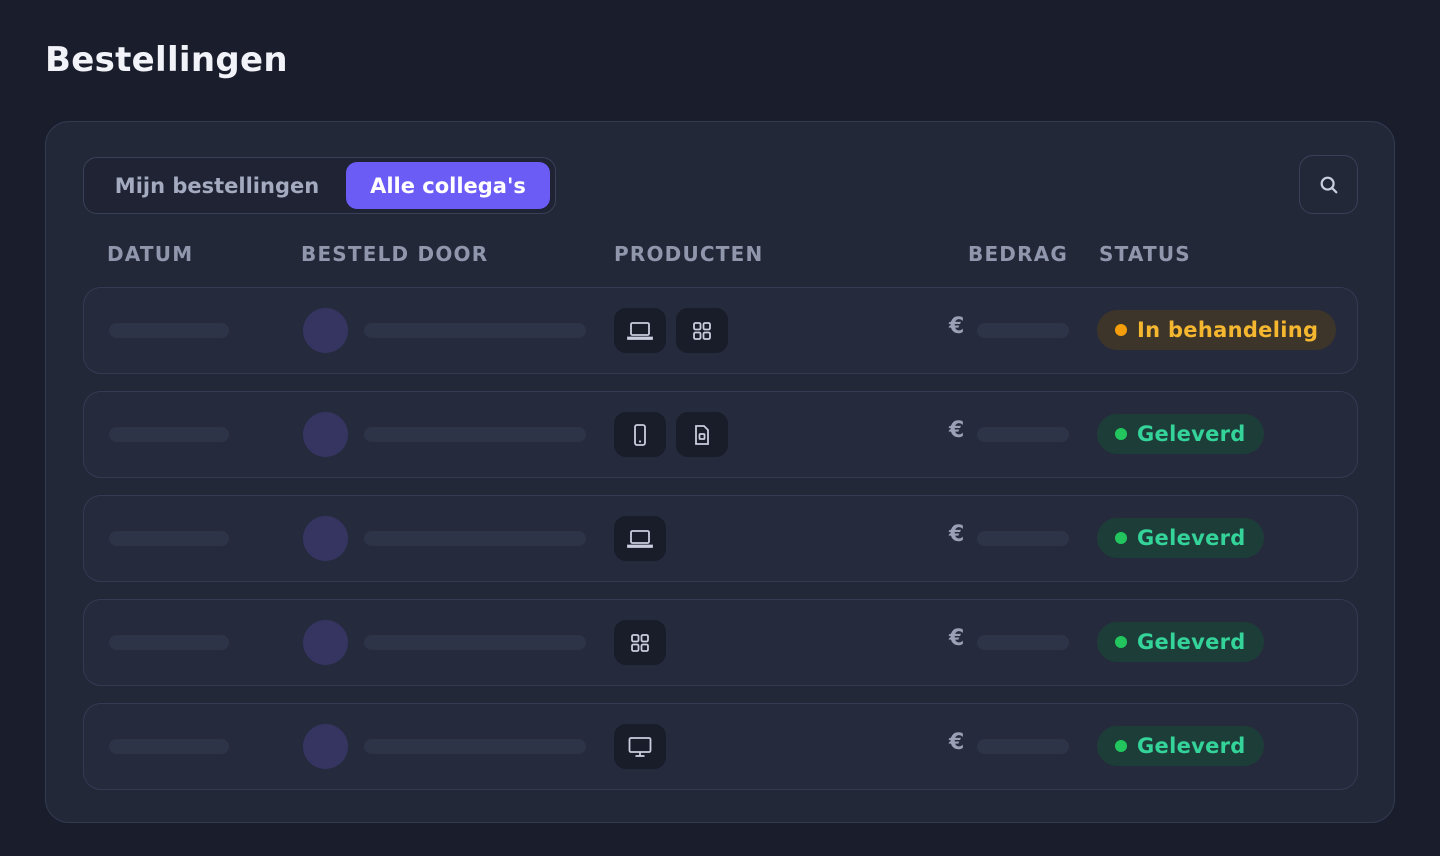  Describe the element at coordinates (395, 254) in the screenshot. I see `column-header-ordered-by: BESTELD DOOR` at that location.